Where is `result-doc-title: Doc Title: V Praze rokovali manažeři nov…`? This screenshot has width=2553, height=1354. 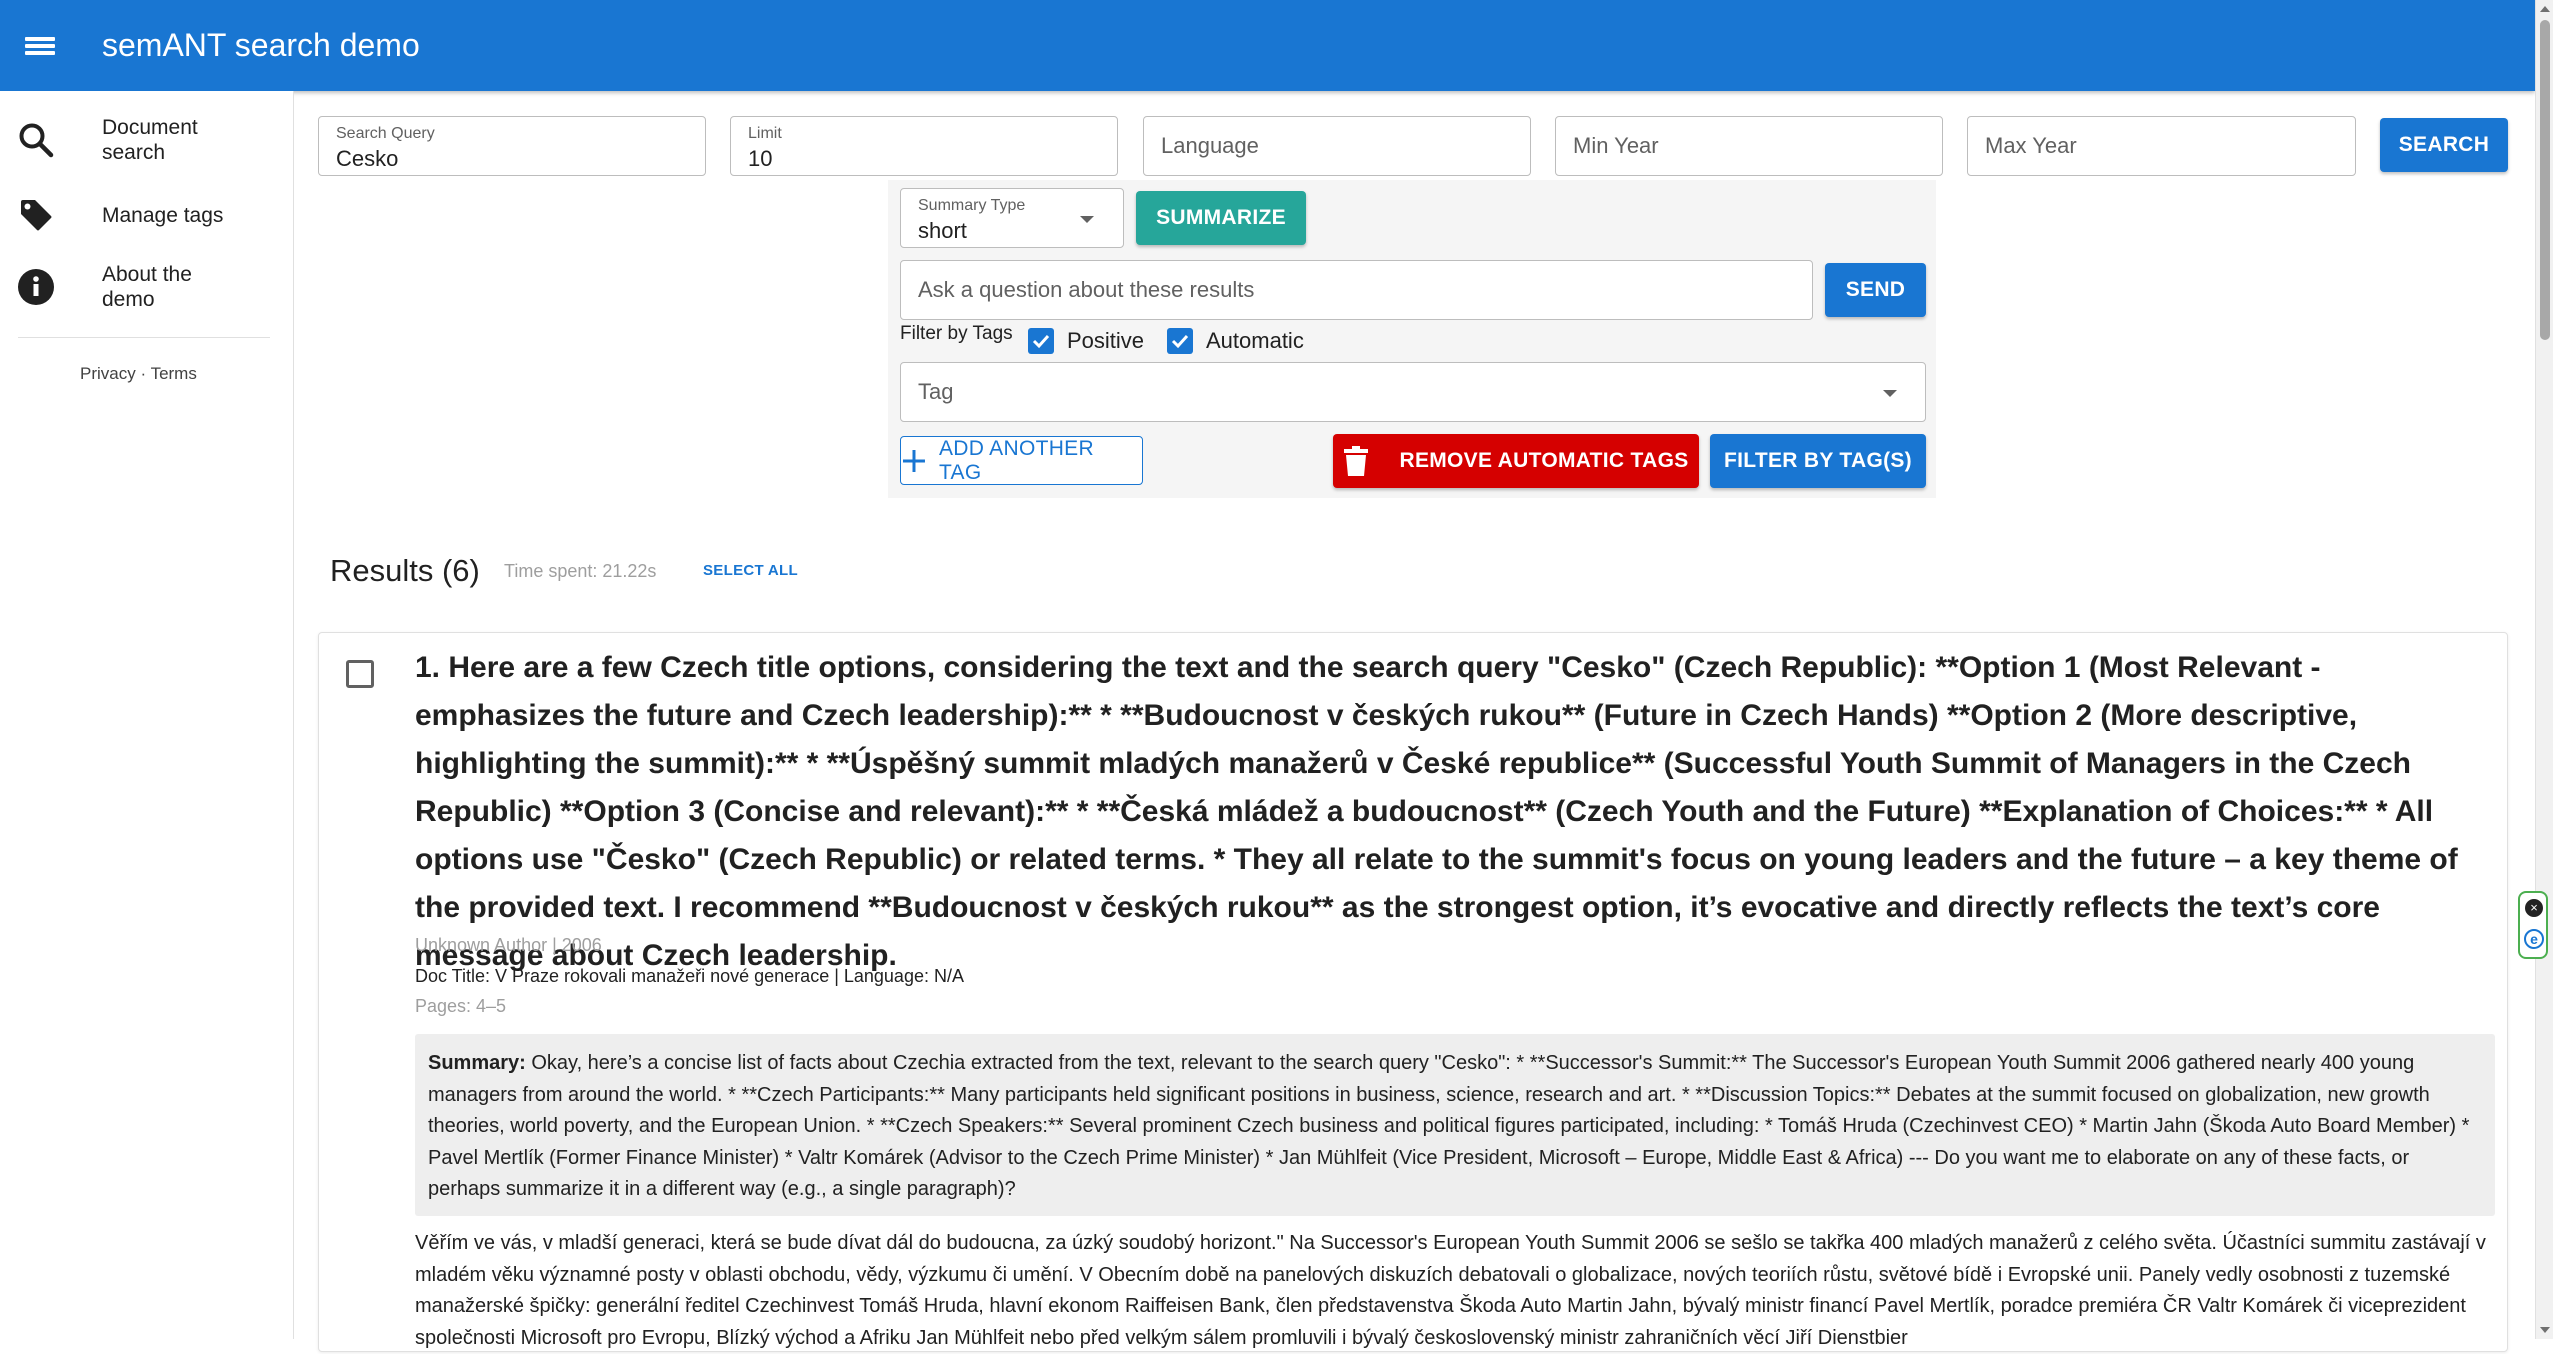 result-doc-title: Doc Title: V Praze rokovali manažeři nov… is located at coordinates (689, 976).